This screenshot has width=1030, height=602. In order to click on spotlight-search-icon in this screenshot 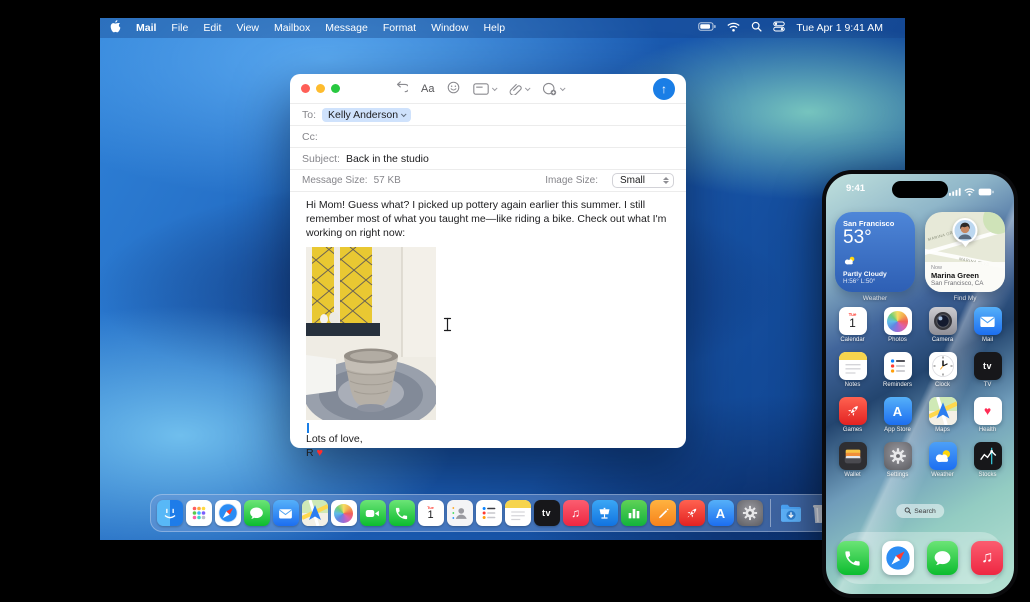, I will do `click(756, 28)`.